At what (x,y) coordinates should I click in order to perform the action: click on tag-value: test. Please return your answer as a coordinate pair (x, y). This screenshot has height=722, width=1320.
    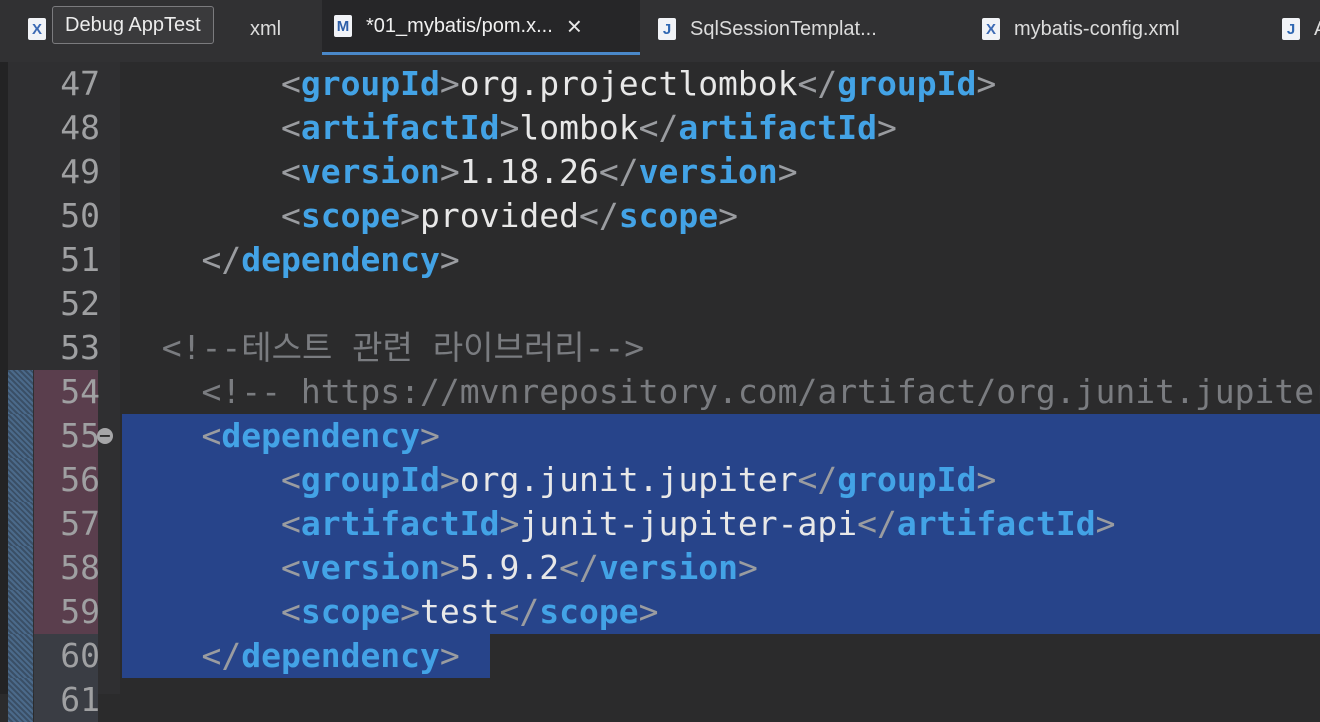
    Looking at the image, I should click on (460, 611).